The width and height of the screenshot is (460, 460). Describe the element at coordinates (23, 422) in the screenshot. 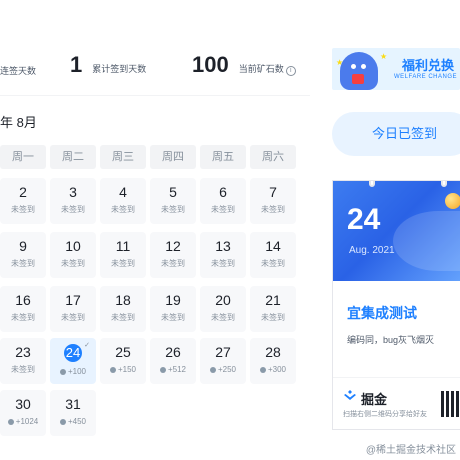

I see `day-reward: +1024` at that location.